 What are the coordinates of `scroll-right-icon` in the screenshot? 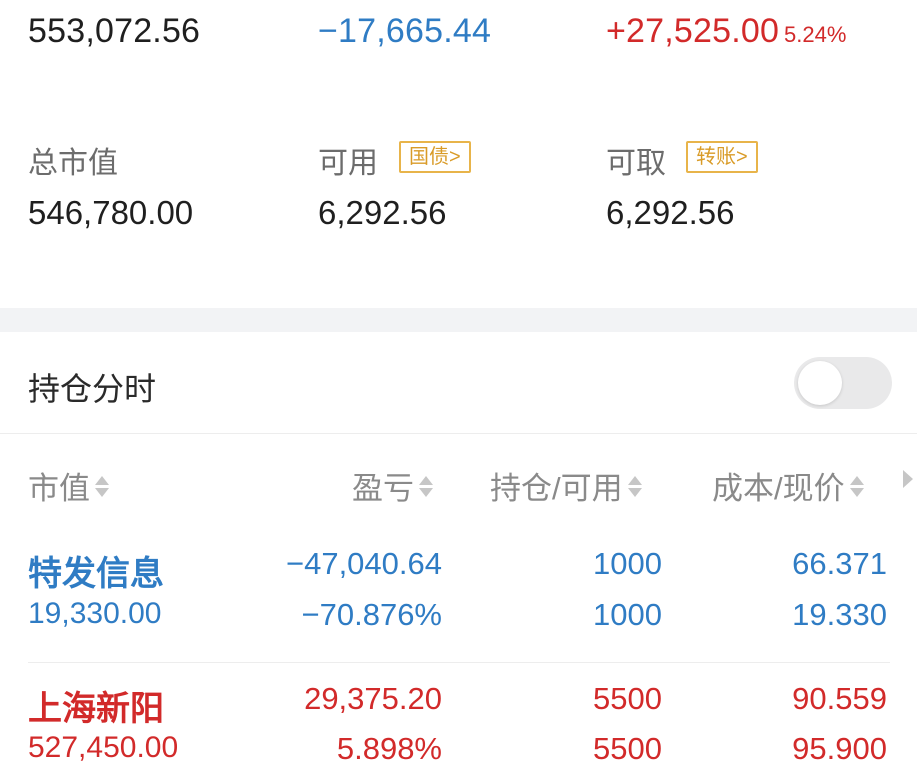 It's located at (908, 479).